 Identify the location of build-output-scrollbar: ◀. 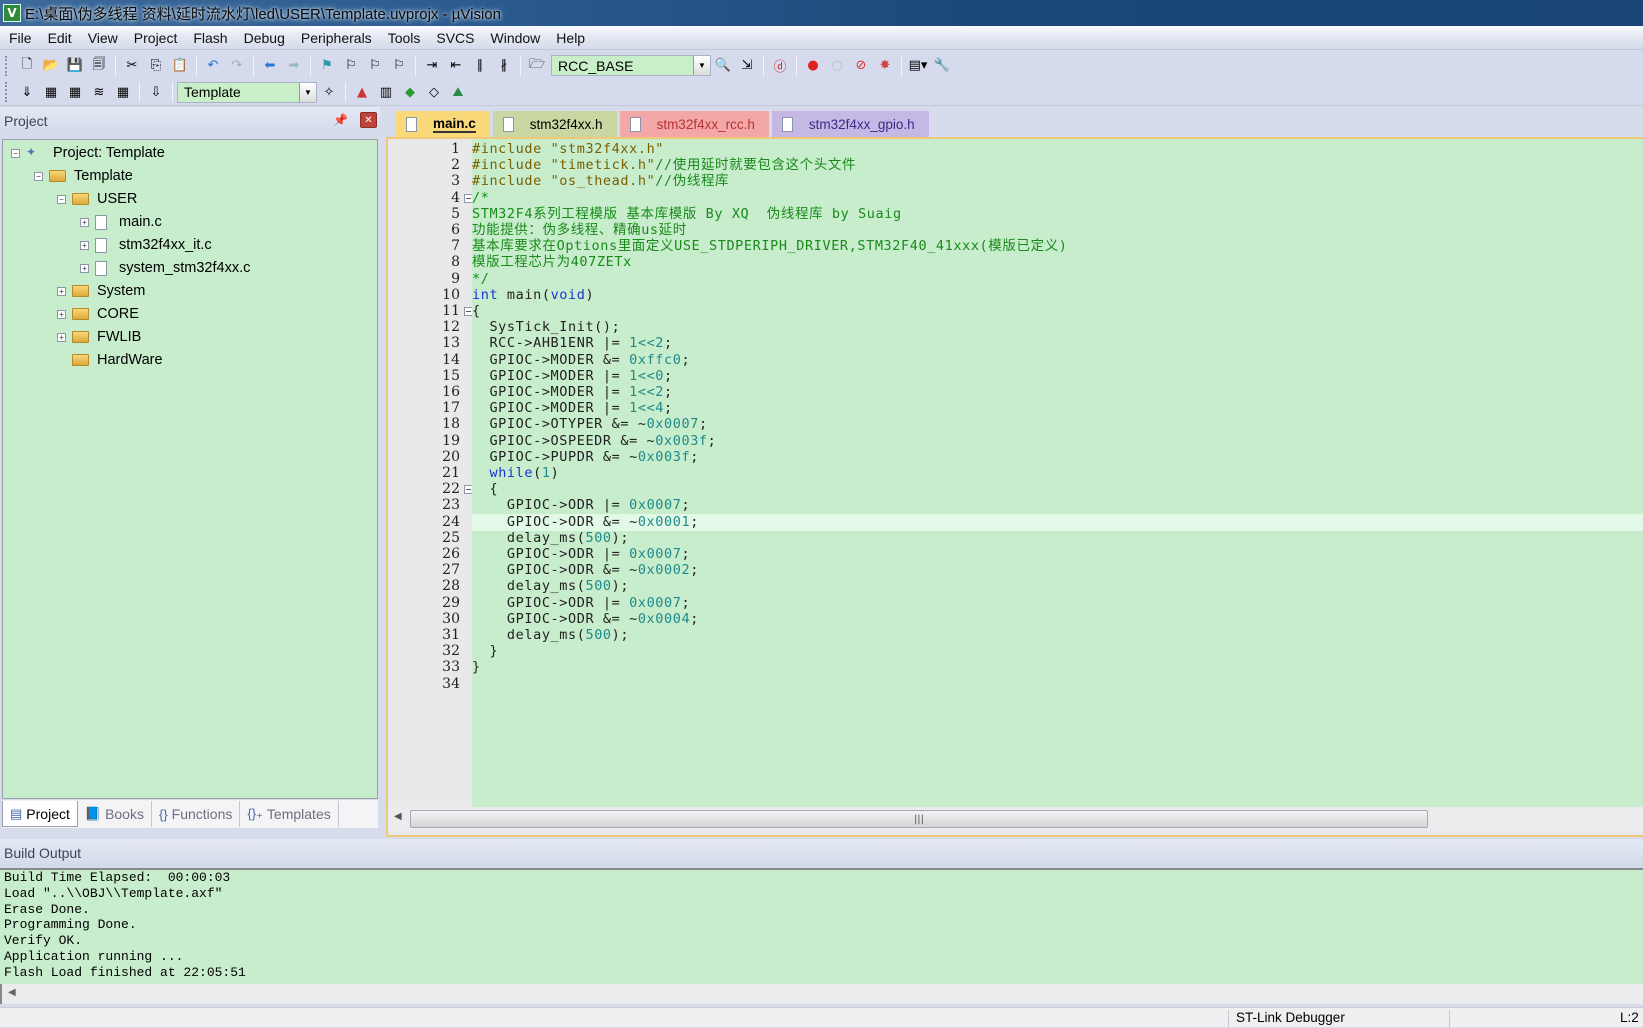
(821, 994).